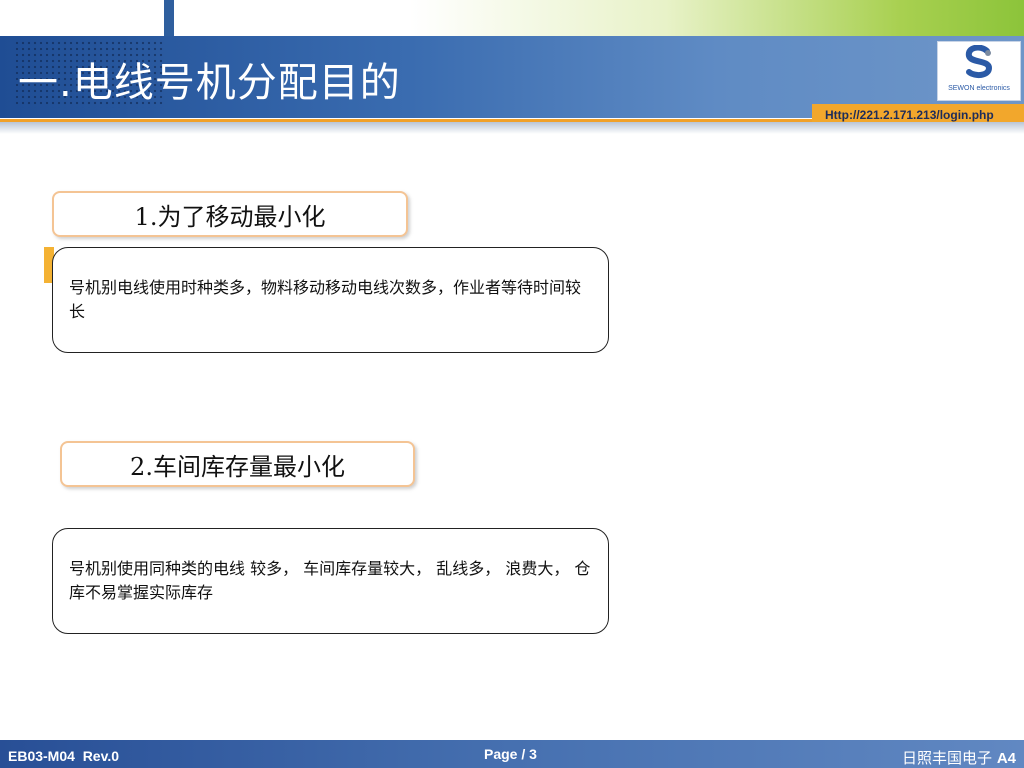 Image resolution: width=1024 pixels, height=768 pixels. I want to click on doc-code: EB03-M04 Rev.0, so click(64, 756).